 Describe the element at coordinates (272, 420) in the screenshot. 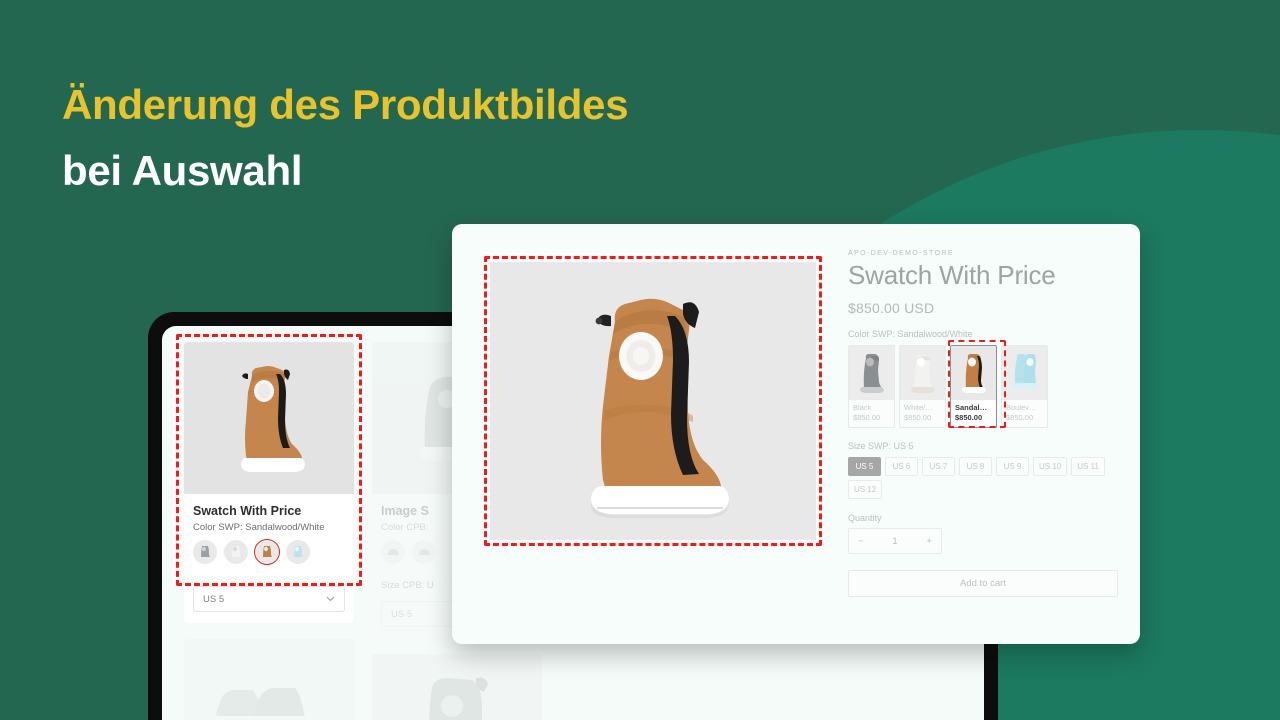

I see `boot-tan-image` at that location.